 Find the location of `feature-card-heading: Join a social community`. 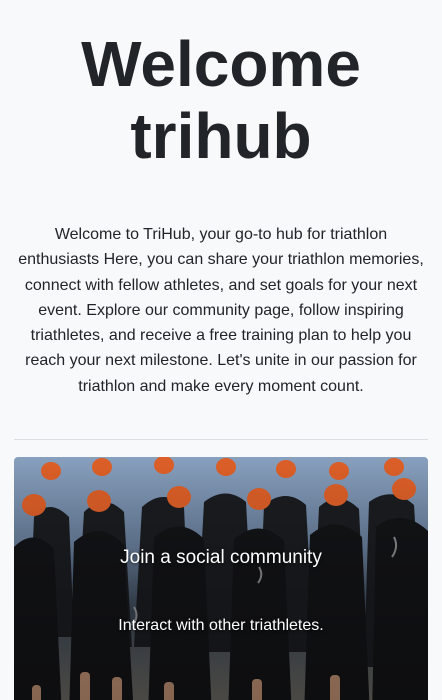

feature-card-heading: Join a social community is located at coordinates (221, 557).